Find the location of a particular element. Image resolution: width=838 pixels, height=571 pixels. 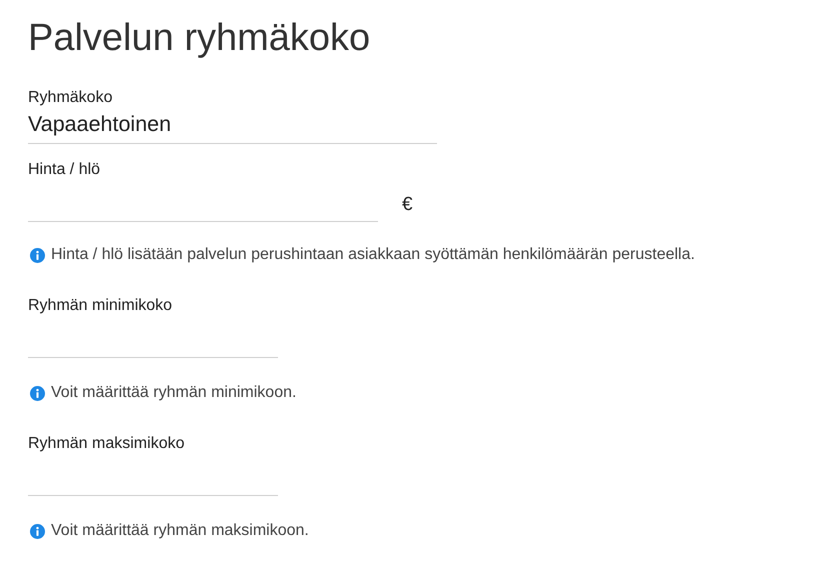

currency-unit: € is located at coordinates (407, 205).